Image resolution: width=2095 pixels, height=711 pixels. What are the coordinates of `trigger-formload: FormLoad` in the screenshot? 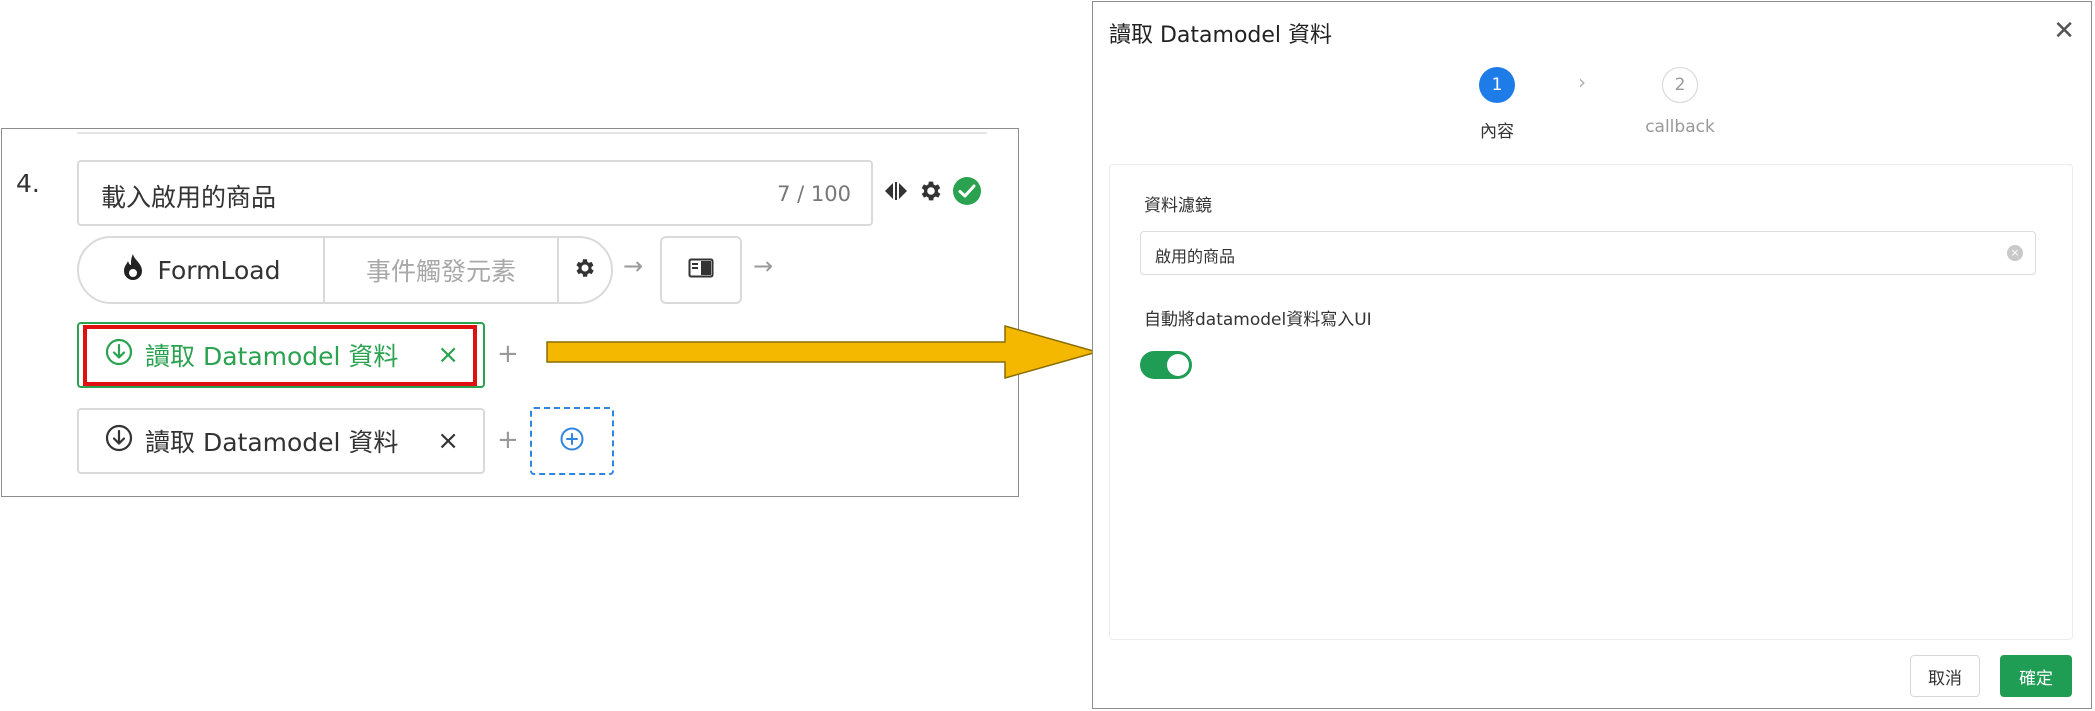 It's located at (202, 270).